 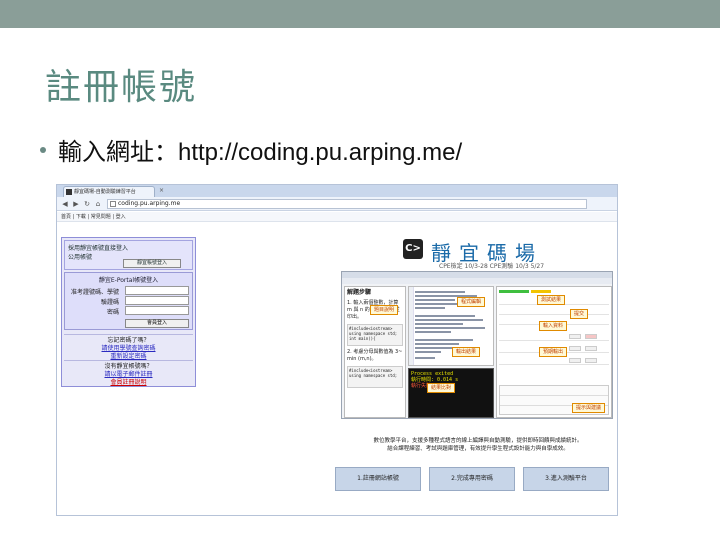 What do you see at coordinates (157, 300) in the screenshot?
I see `captcha-input` at bounding box center [157, 300].